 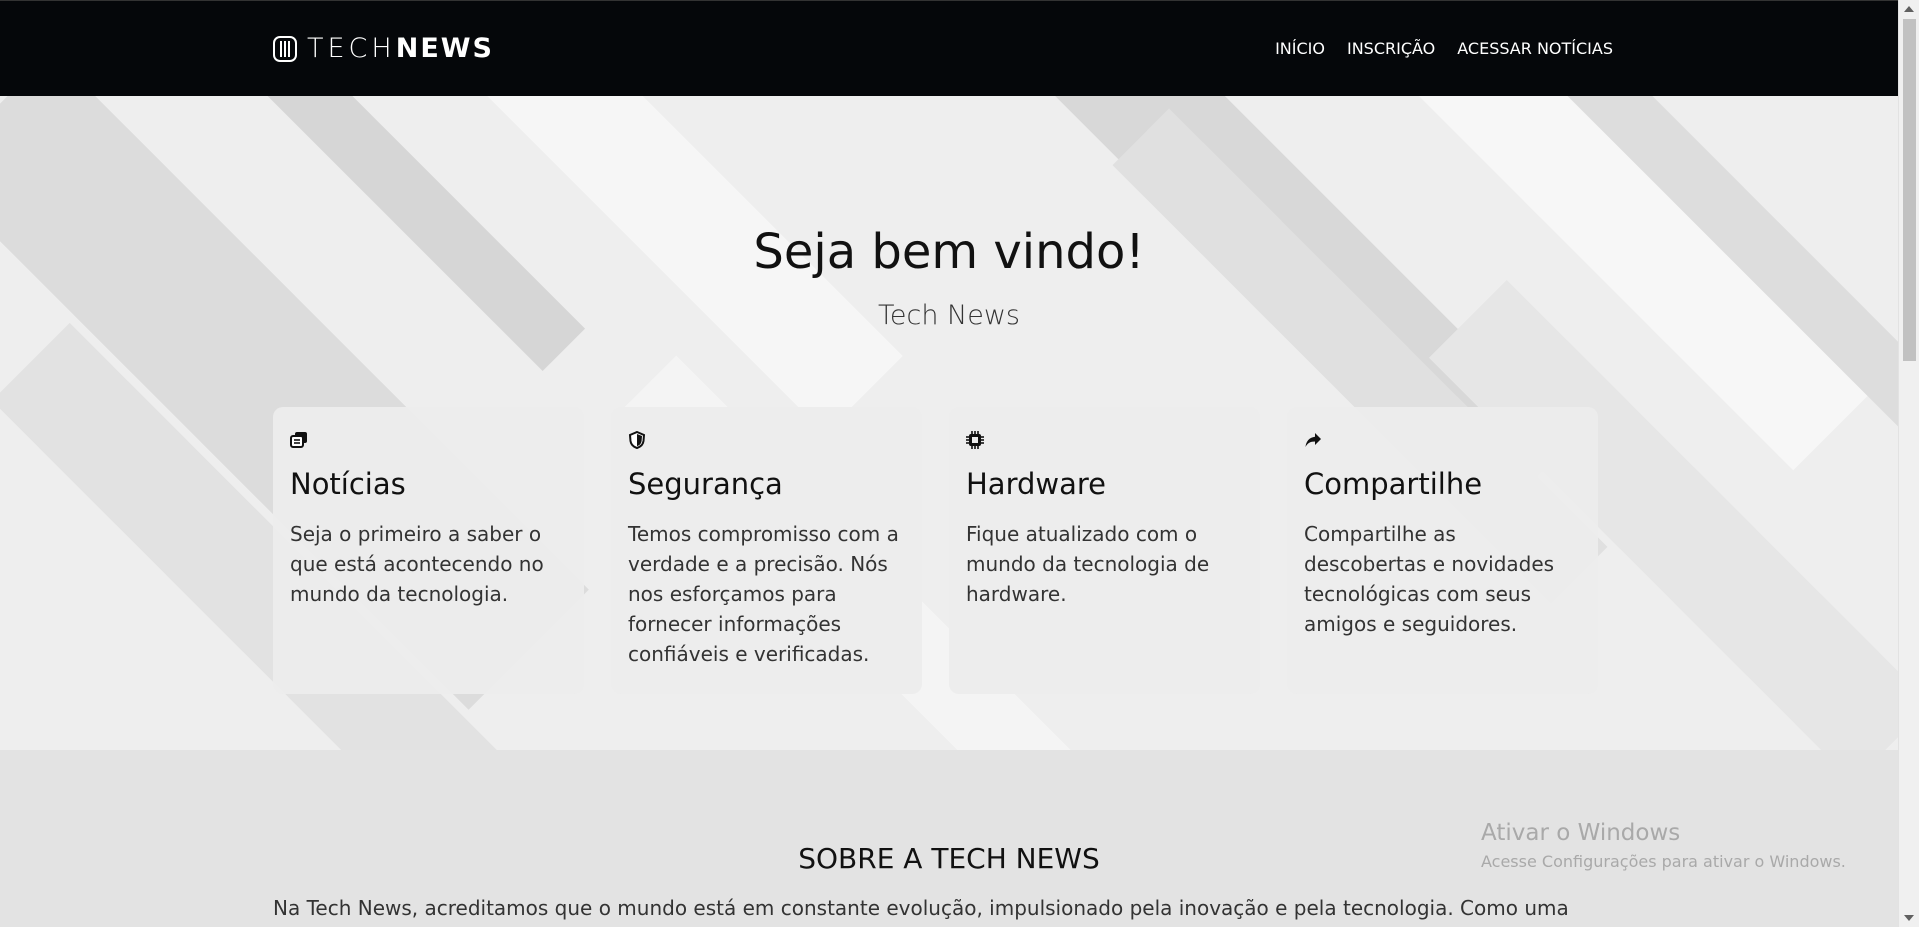 I want to click on nav-link-inicio: INÍCIO, so click(x=1300, y=48).